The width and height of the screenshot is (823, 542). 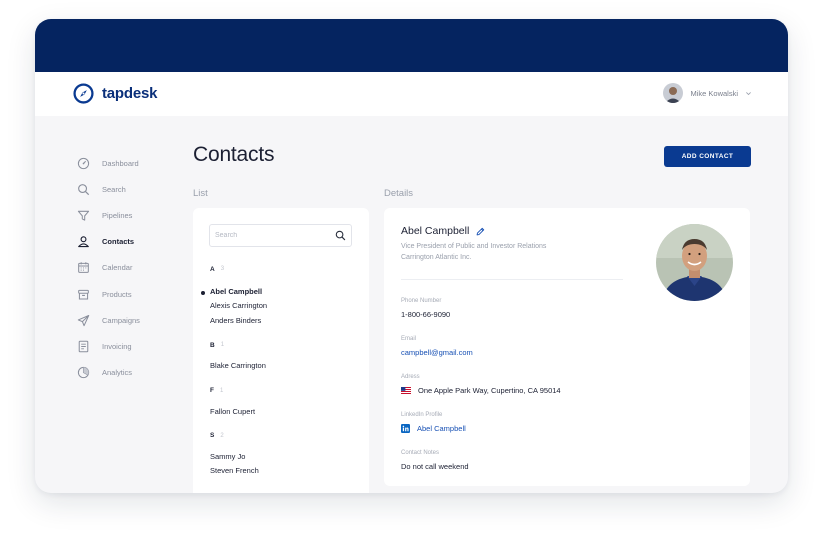 I want to click on sidebar-item-label: Invoicing, so click(x=117, y=346).